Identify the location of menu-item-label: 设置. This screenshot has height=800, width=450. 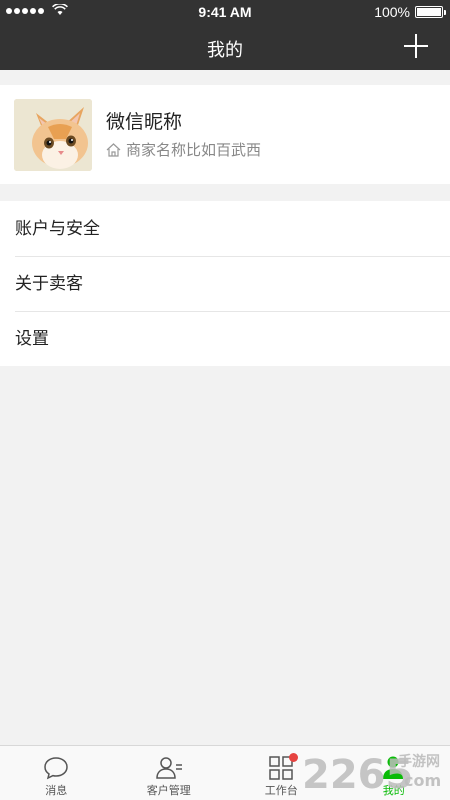
(32, 338).